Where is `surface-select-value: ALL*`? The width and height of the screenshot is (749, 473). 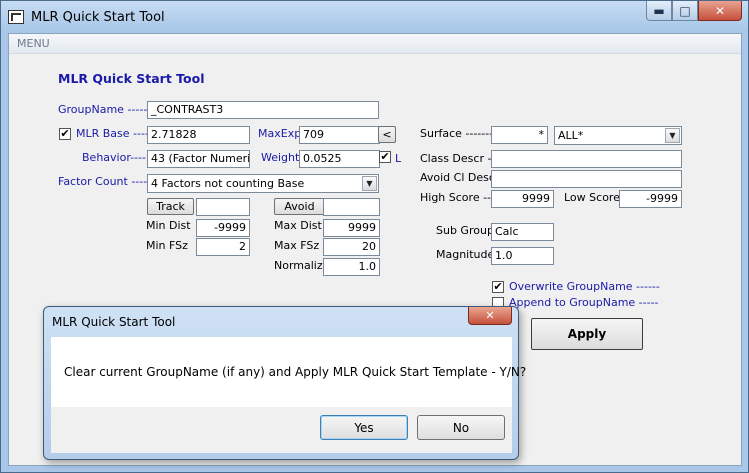
surface-select-value: ALL* is located at coordinates (571, 135).